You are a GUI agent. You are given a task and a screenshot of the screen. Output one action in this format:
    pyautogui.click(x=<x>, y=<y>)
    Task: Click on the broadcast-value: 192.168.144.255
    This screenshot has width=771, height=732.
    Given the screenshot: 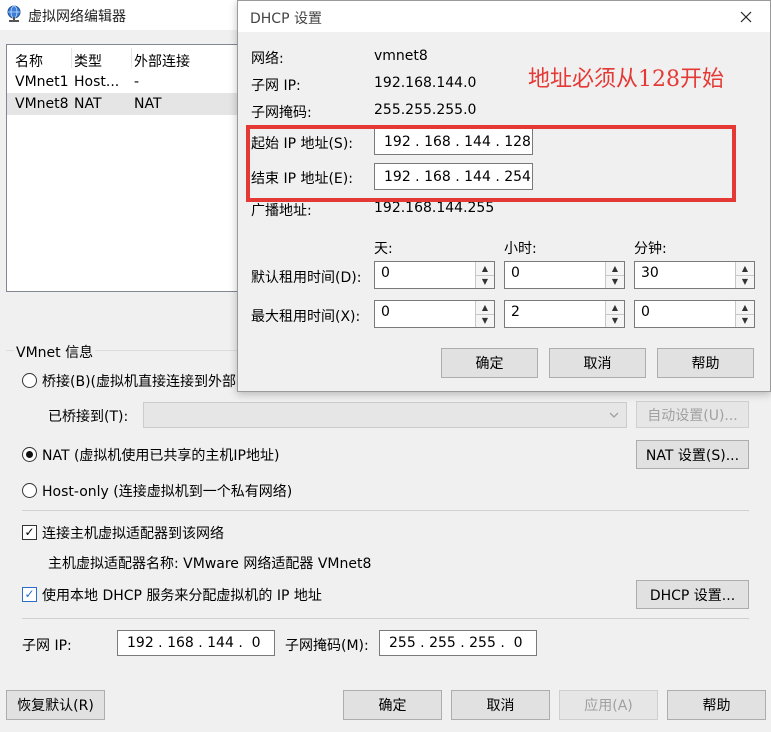 What is the action you would take?
    pyautogui.click(x=434, y=208)
    